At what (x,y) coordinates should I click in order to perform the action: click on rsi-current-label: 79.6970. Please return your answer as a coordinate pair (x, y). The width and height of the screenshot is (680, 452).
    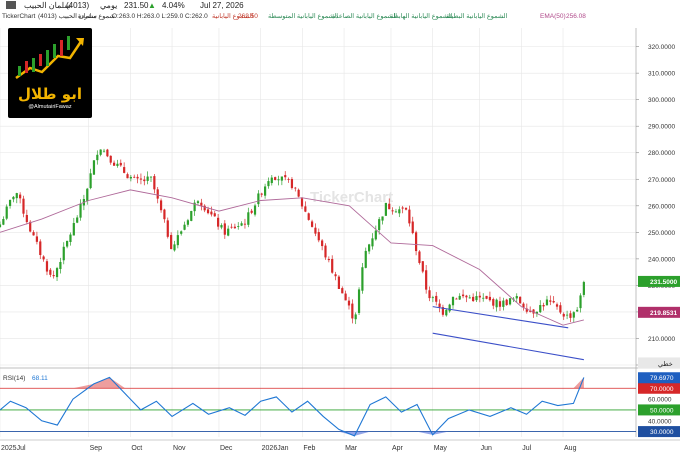
    Looking at the image, I should click on (662, 378).